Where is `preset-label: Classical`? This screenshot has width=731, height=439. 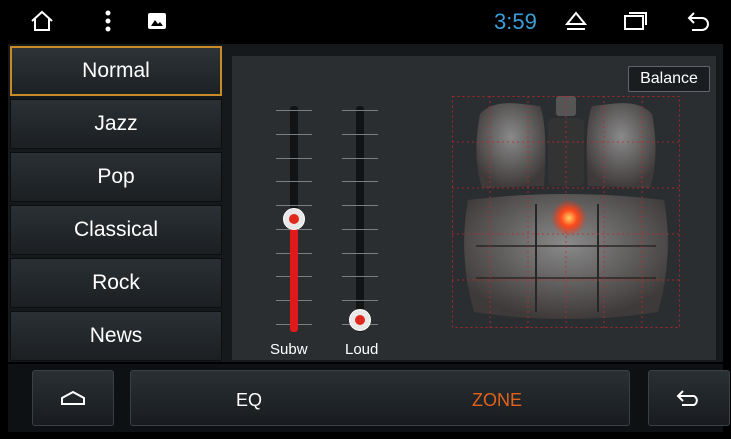
preset-label: Classical is located at coordinates (116, 229).